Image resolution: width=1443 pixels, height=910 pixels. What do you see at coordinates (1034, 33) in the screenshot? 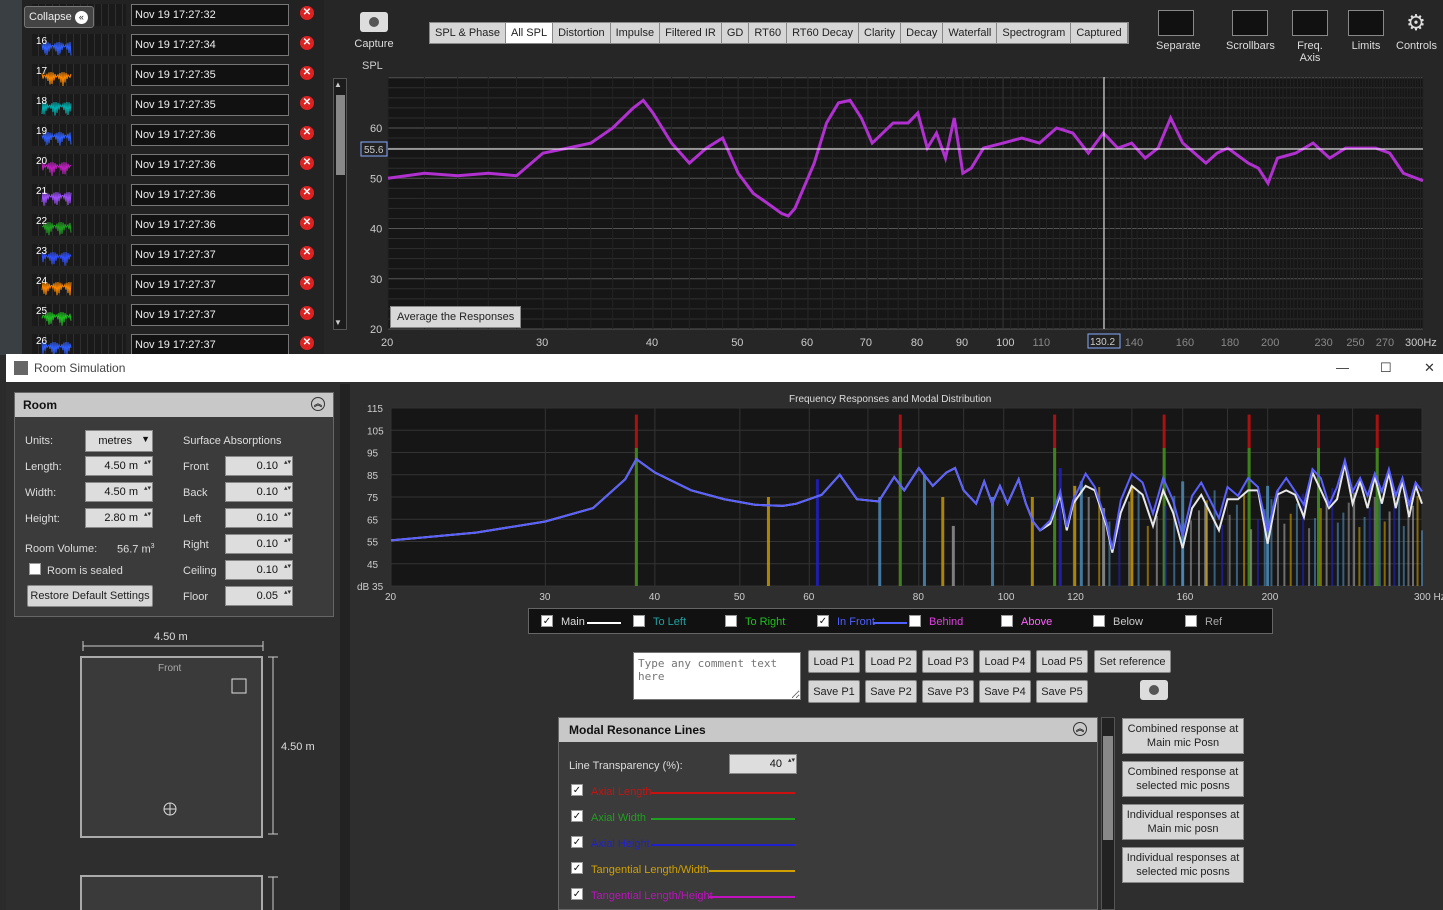
I see `tab-spectrogram: Spectrogram` at bounding box center [1034, 33].